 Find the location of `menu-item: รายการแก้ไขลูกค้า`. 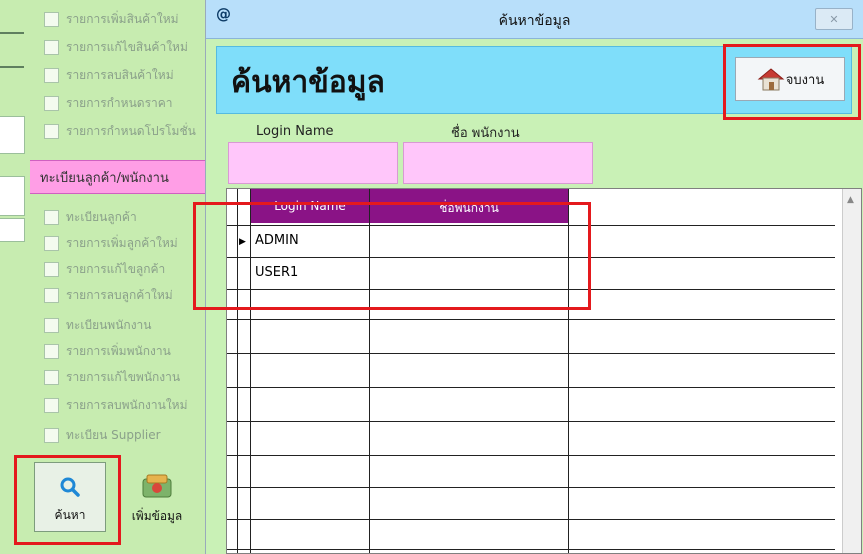

menu-item: รายการแก้ไขลูกค้า is located at coordinates (104, 269).